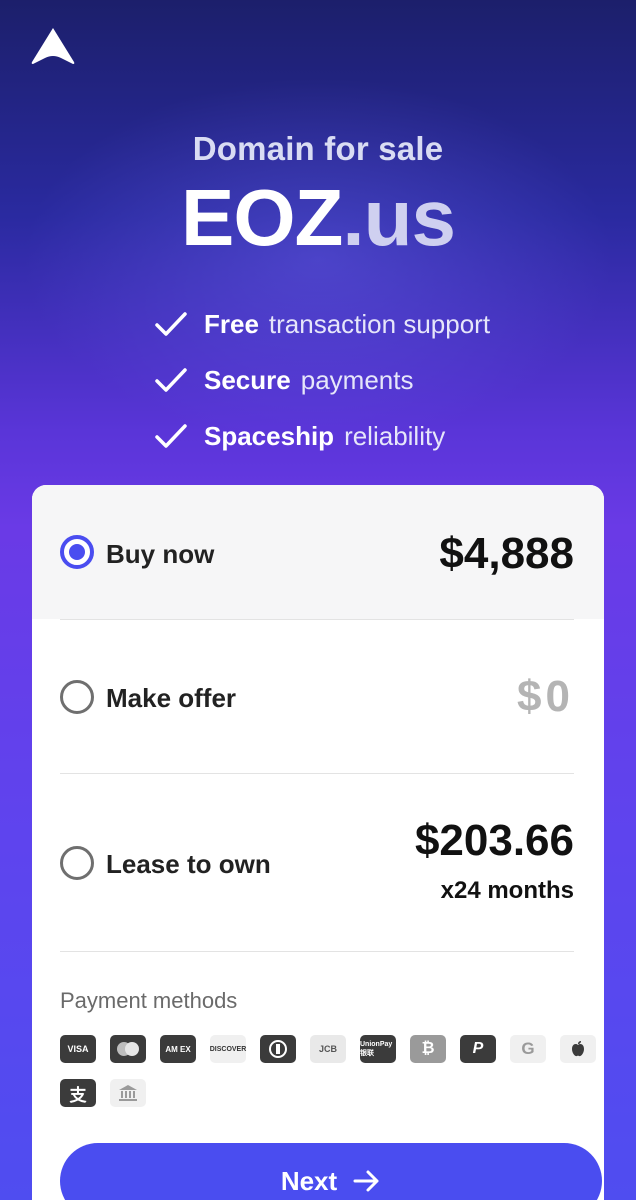 Image resolution: width=636 pixels, height=1200 pixels. Describe the element at coordinates (77, 552) in the screenshot. I see `radio-buy-now` at that location.